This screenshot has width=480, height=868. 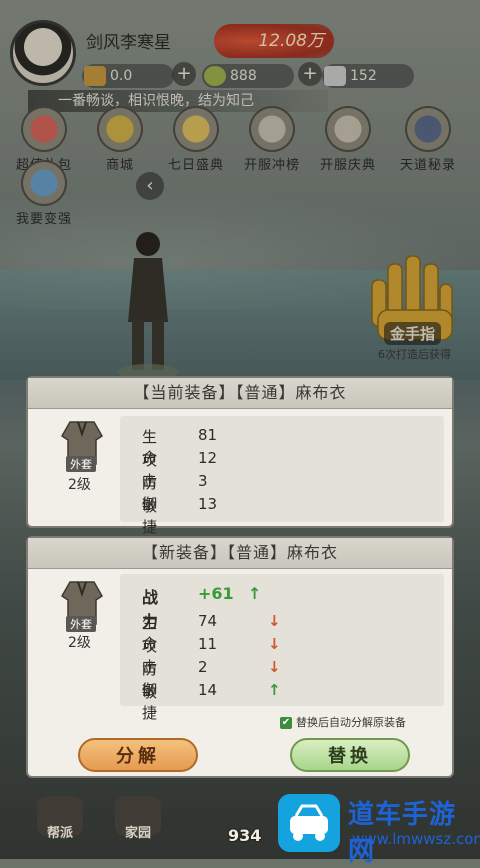 What do you see at coordinates (203, 667) in the screenshot?
I see `stat-value: 2` at bounding box center [203, 667].